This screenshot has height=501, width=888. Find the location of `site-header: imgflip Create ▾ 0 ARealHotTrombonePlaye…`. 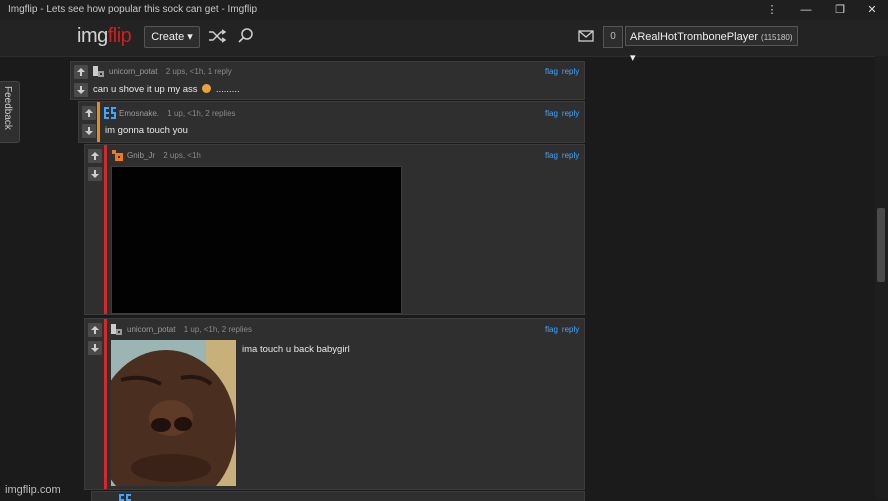

site-header: imgflip Create ▾ 0 ARealHotTrombonePlaye… is located at coordinates (444, 42).